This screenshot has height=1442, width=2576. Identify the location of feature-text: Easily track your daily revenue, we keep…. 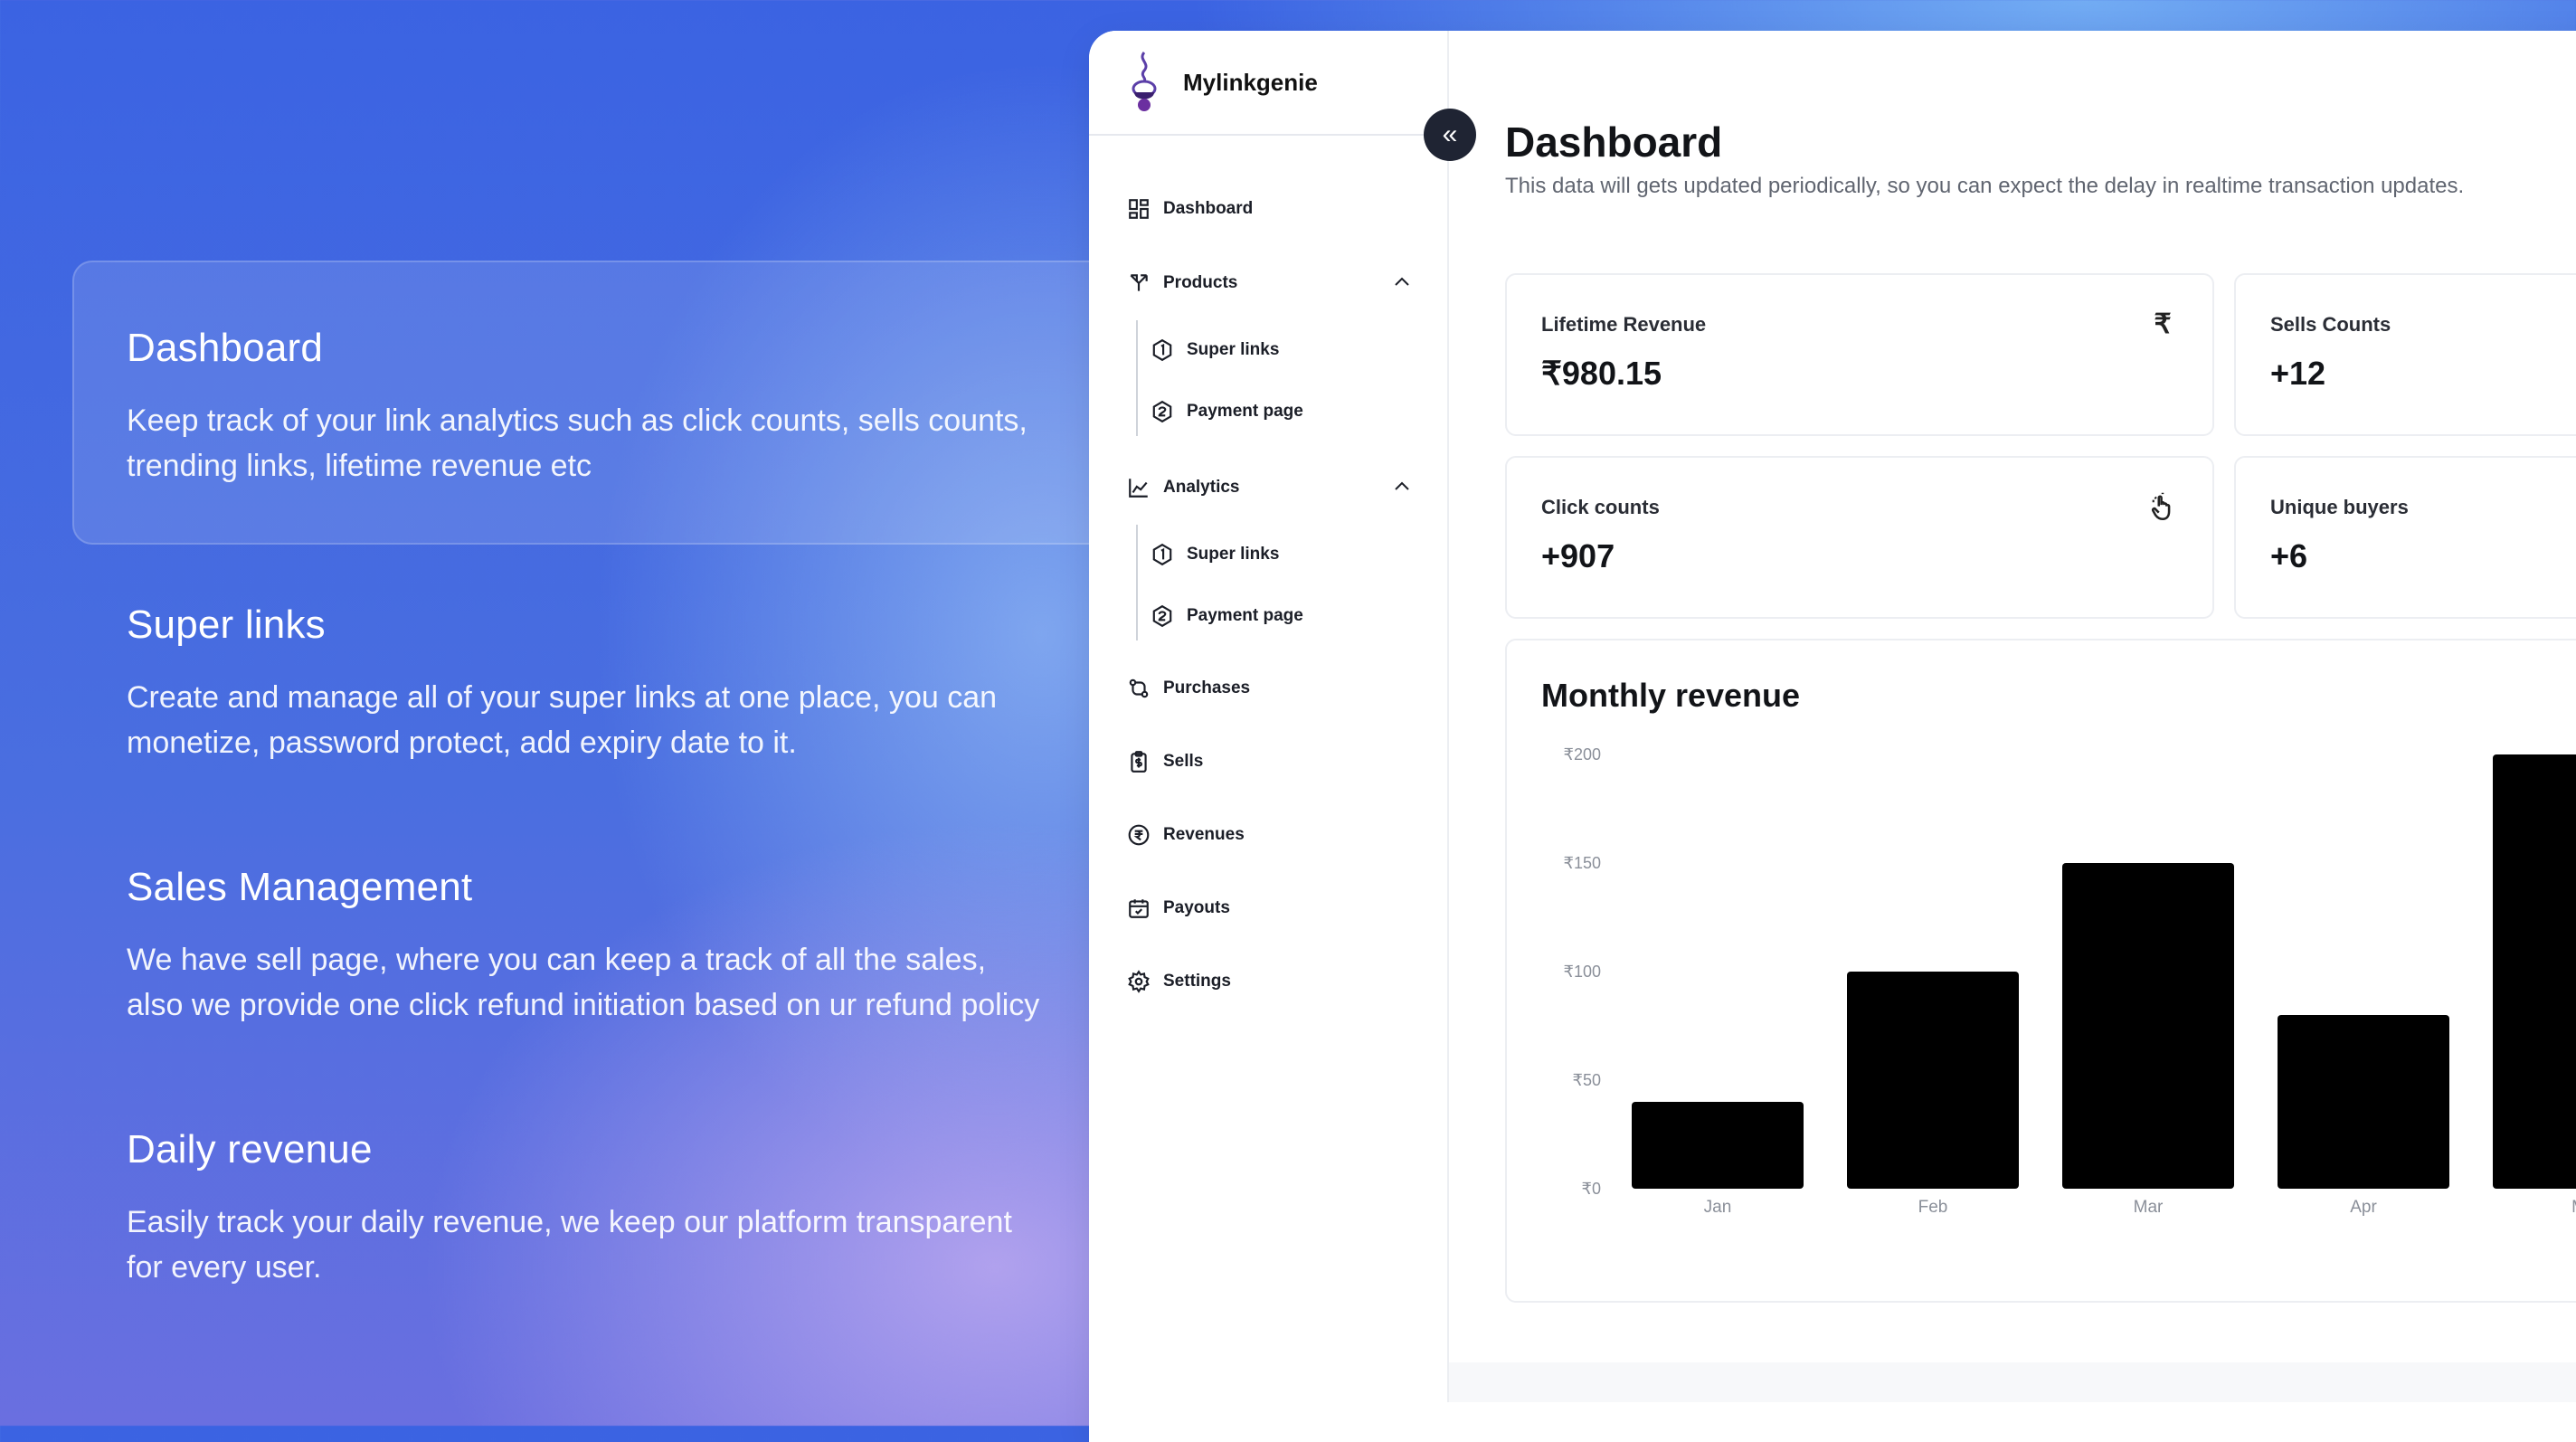
(569, 1245).